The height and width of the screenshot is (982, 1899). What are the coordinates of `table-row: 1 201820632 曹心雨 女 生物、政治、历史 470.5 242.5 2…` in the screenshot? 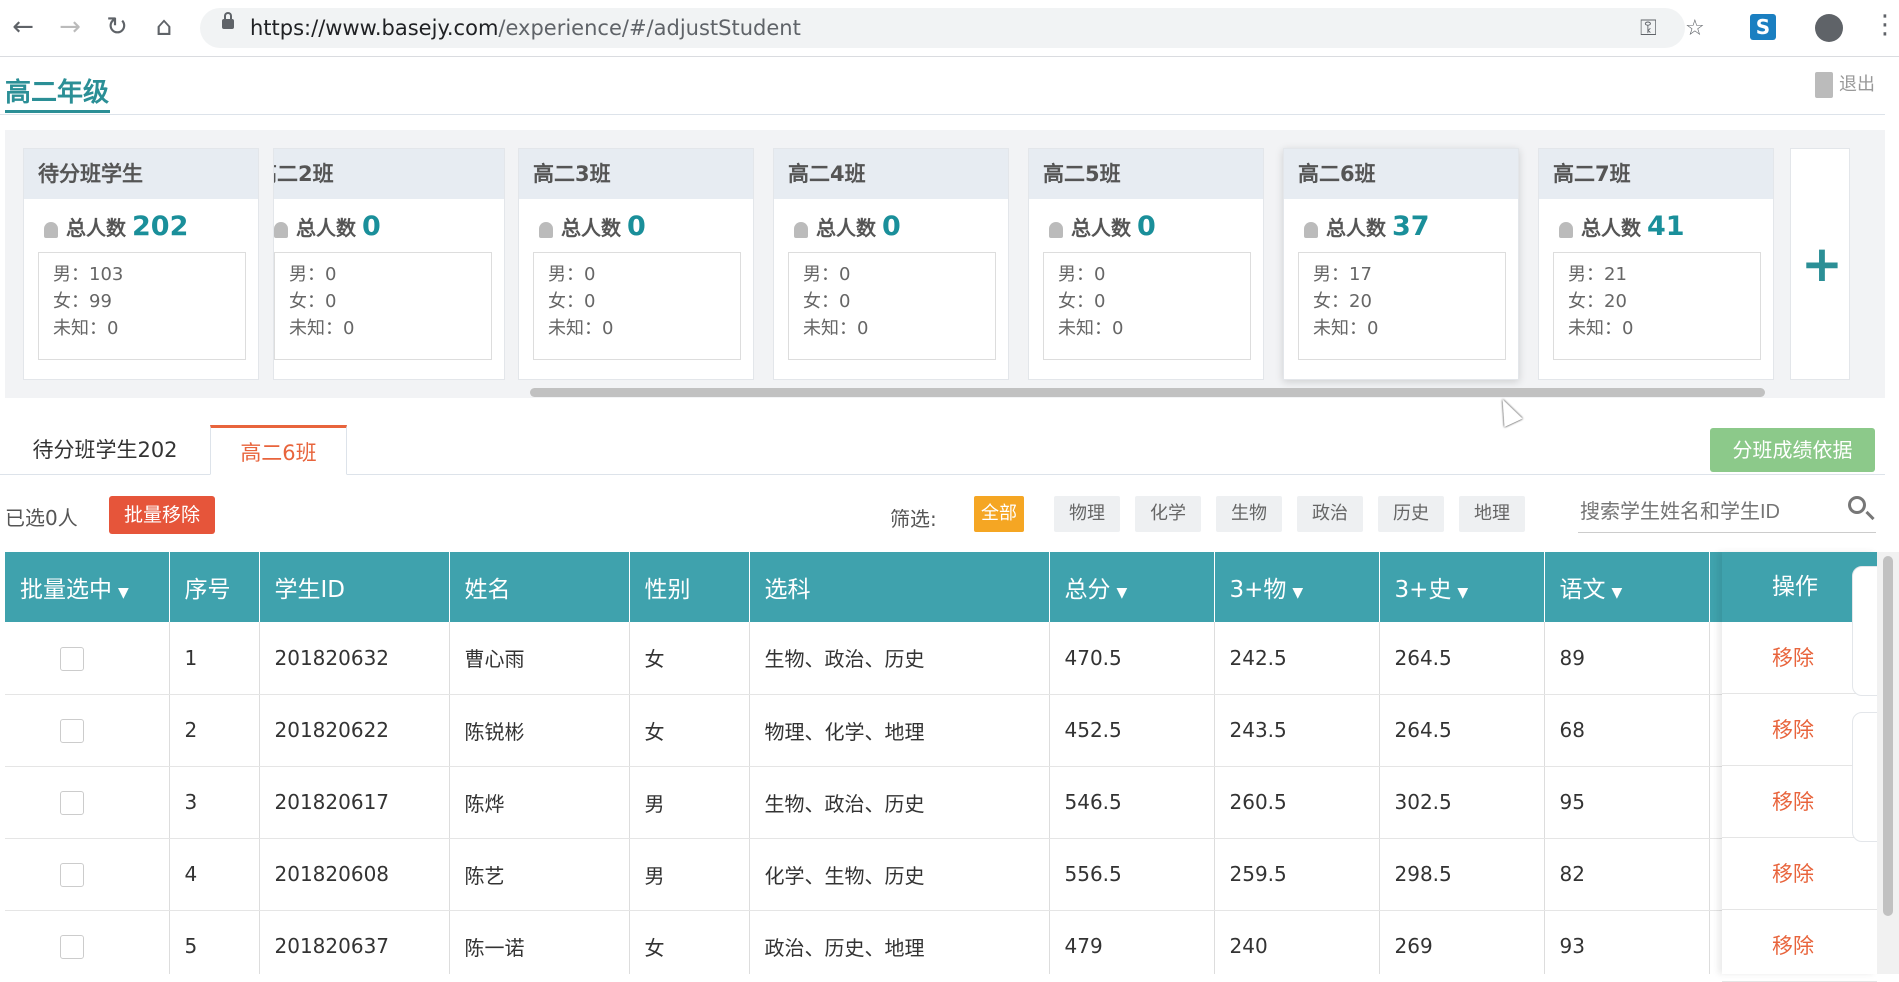 It's located at (917, 658).